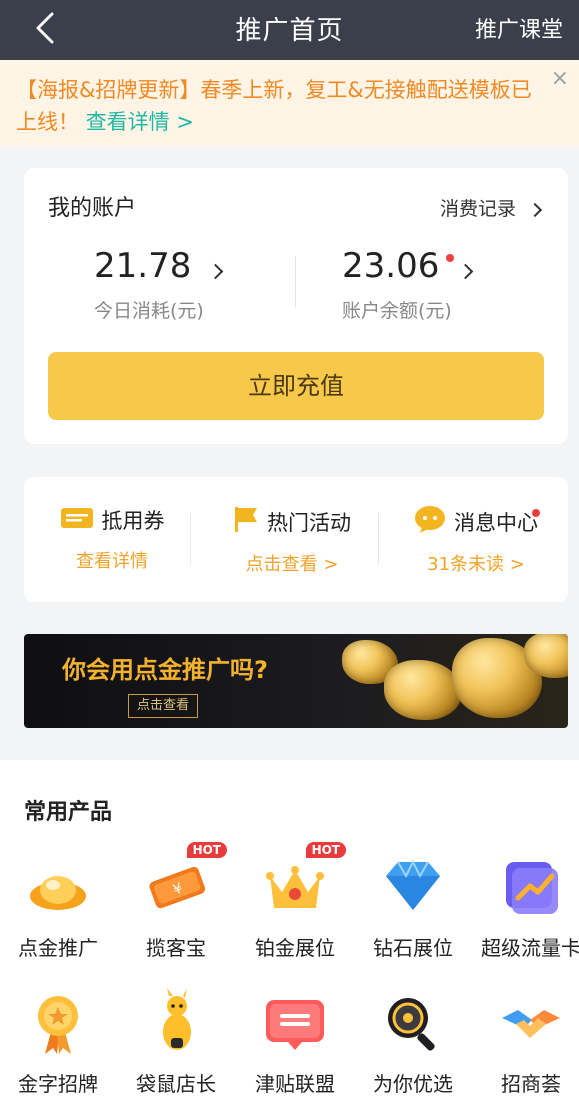 Image resolution: width=579 pixels, height=1113 pixels. I want to click on product-label: 钻石展位, so click(413, 948).